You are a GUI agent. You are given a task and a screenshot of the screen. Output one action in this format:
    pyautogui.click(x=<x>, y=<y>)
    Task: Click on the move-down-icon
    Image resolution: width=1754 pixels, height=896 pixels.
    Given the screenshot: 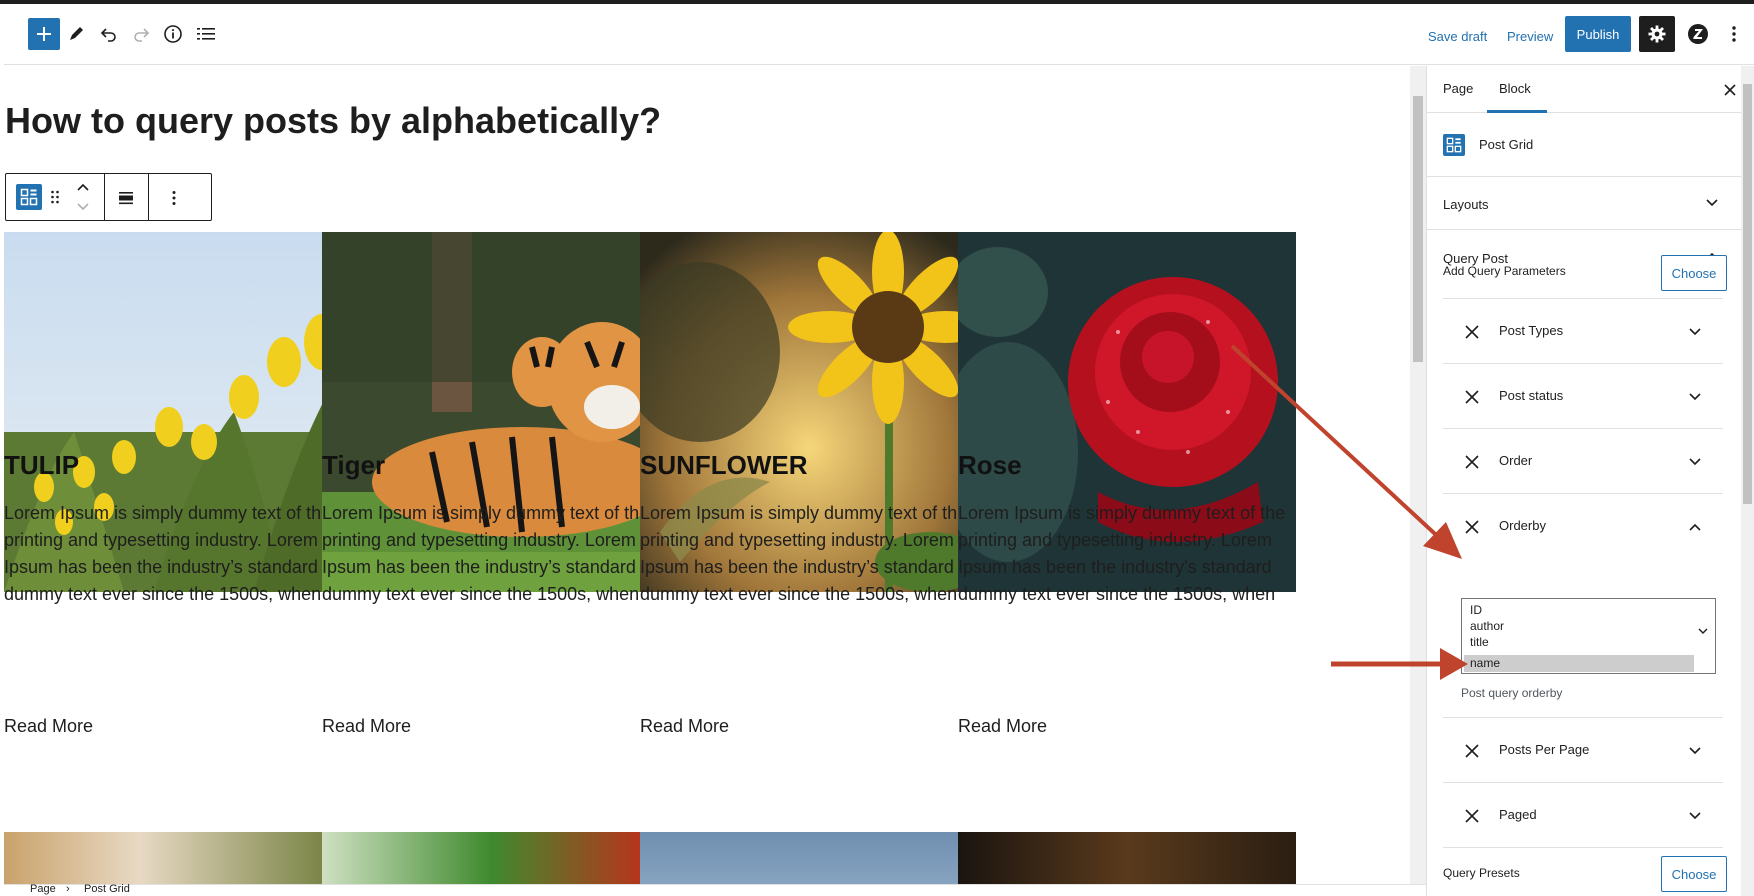 What is the action you would take?
    pyautogui.click(x=83, y=207)
    